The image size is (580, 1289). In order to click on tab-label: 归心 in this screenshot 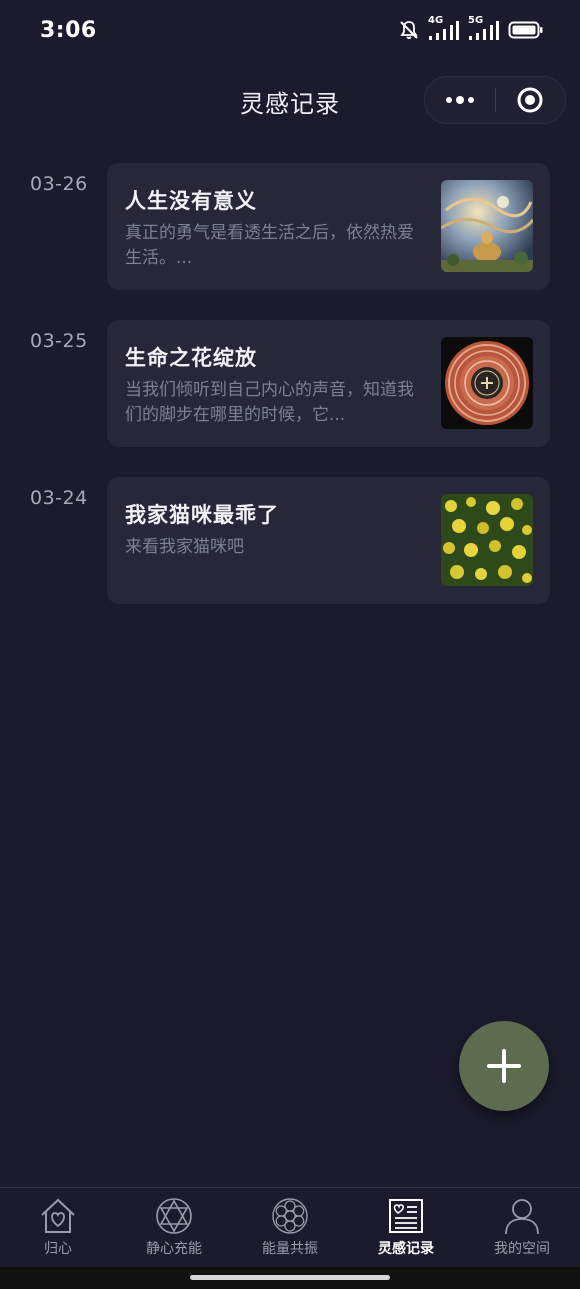, I will do `click(58, 1249)`.